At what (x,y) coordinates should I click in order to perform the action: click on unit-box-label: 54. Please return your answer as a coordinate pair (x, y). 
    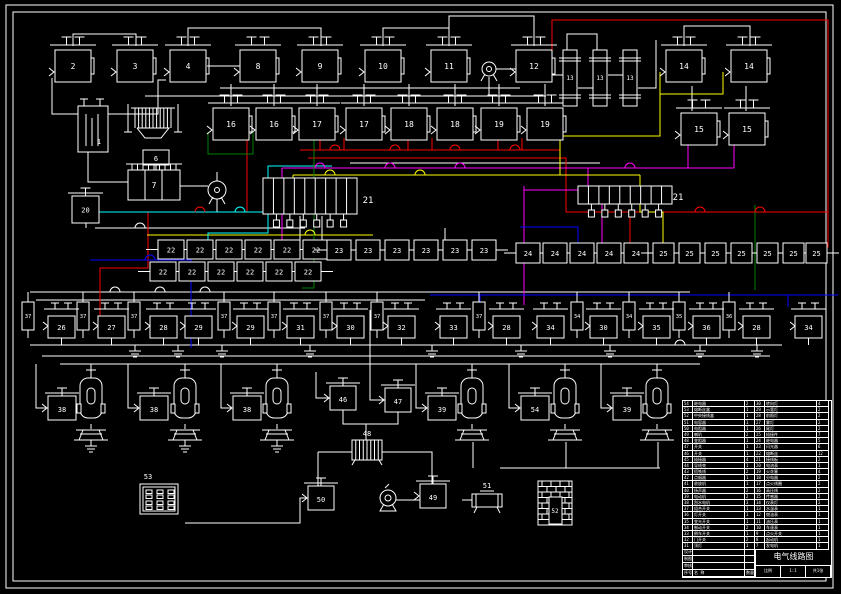
    Looking at the image, I should click on (535, 410).